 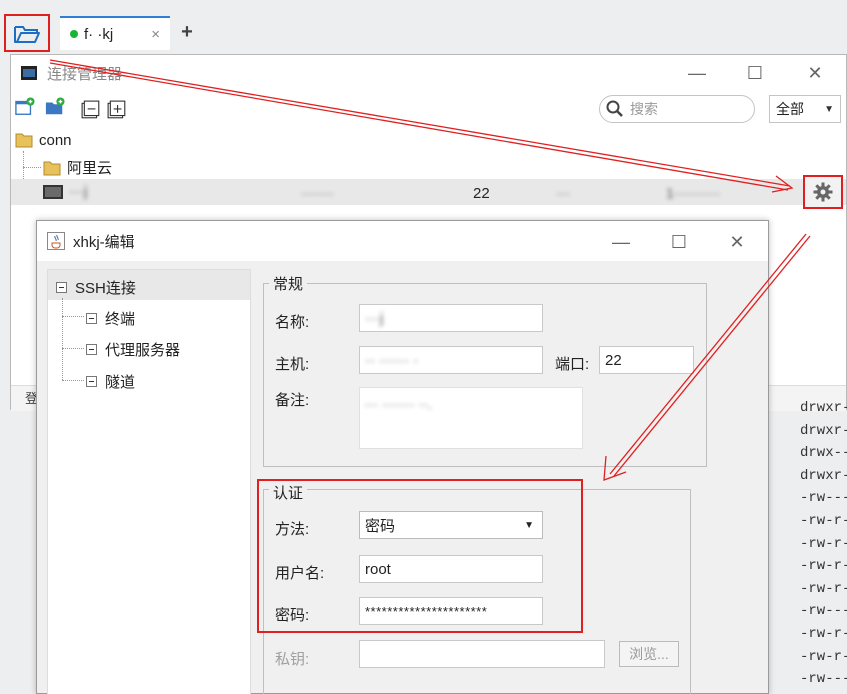 What do you see at coordinates (117, 110) in the screenshot?
I see `expand-all-icon` at bounding box center [117, 110].